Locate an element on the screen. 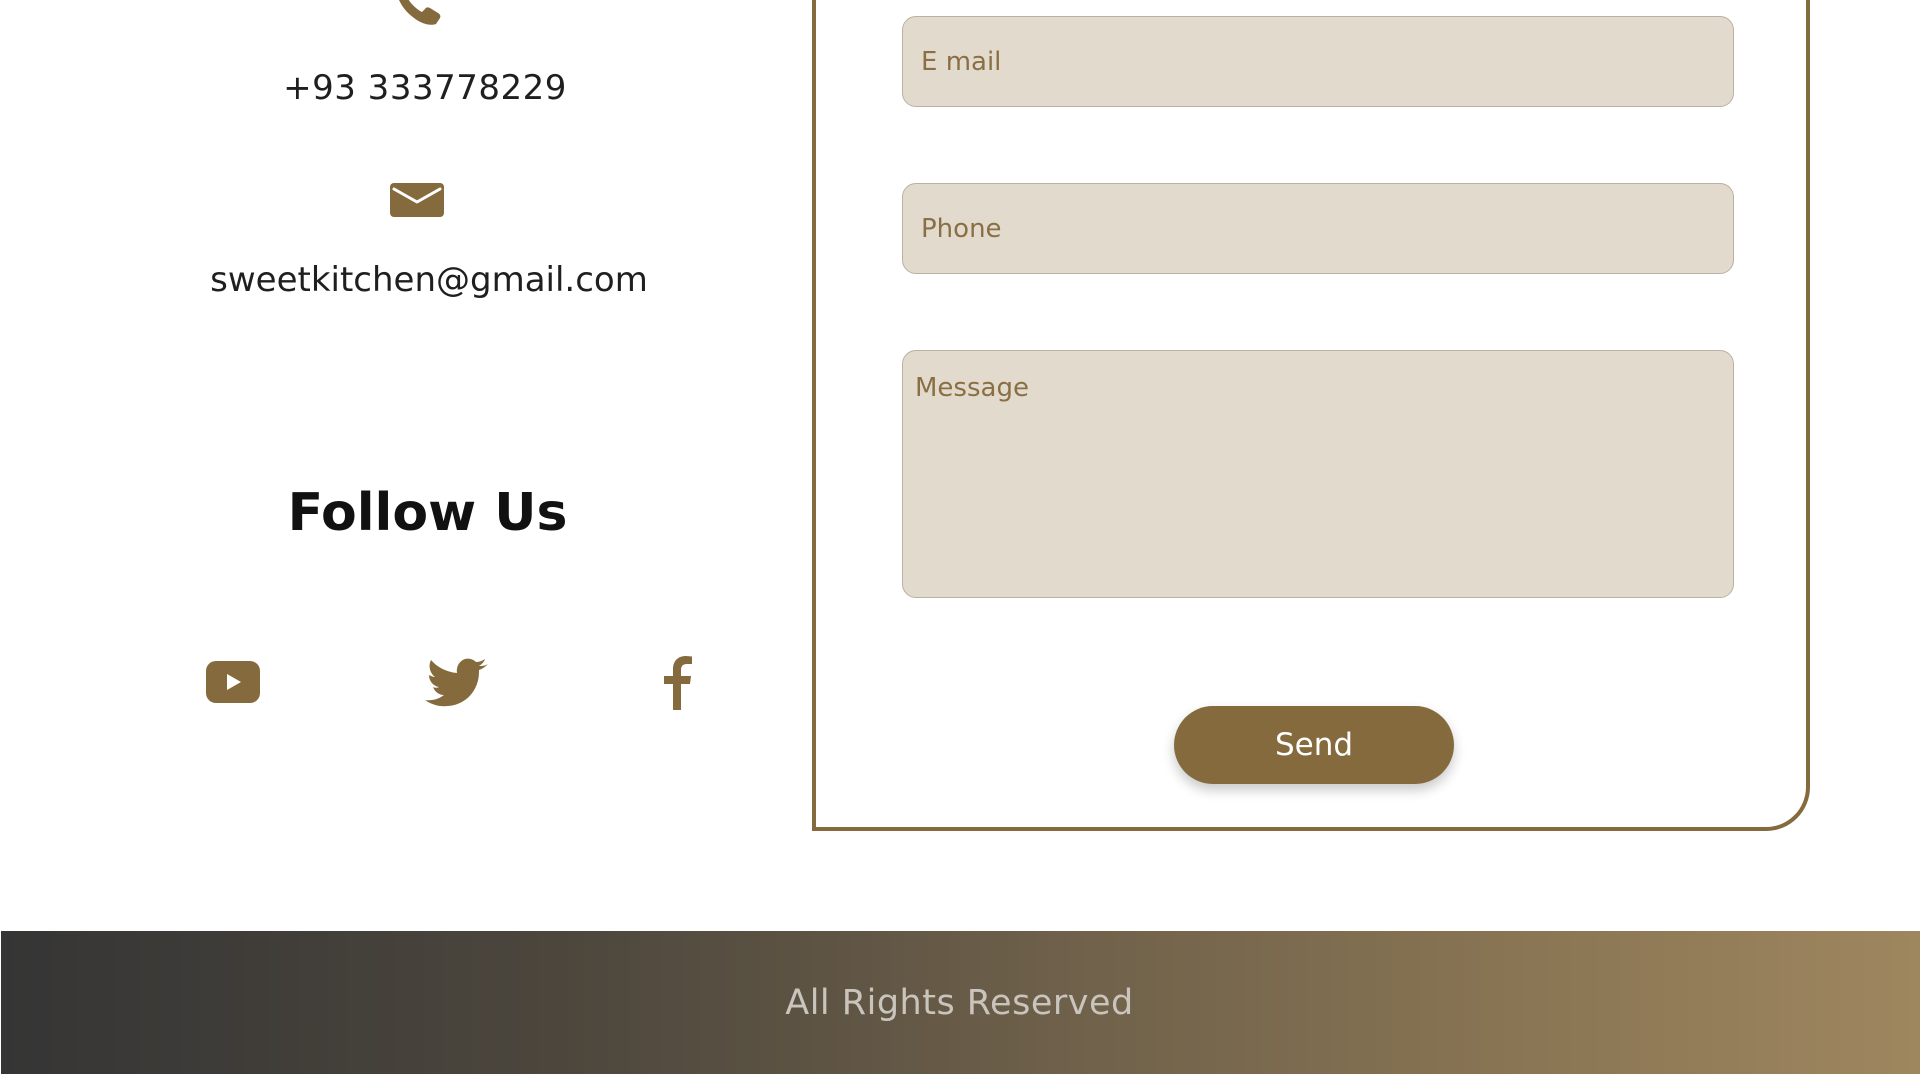 The height and width of the screenshot is (1074, 1920). email-field is located at coordinates (1318, 61).